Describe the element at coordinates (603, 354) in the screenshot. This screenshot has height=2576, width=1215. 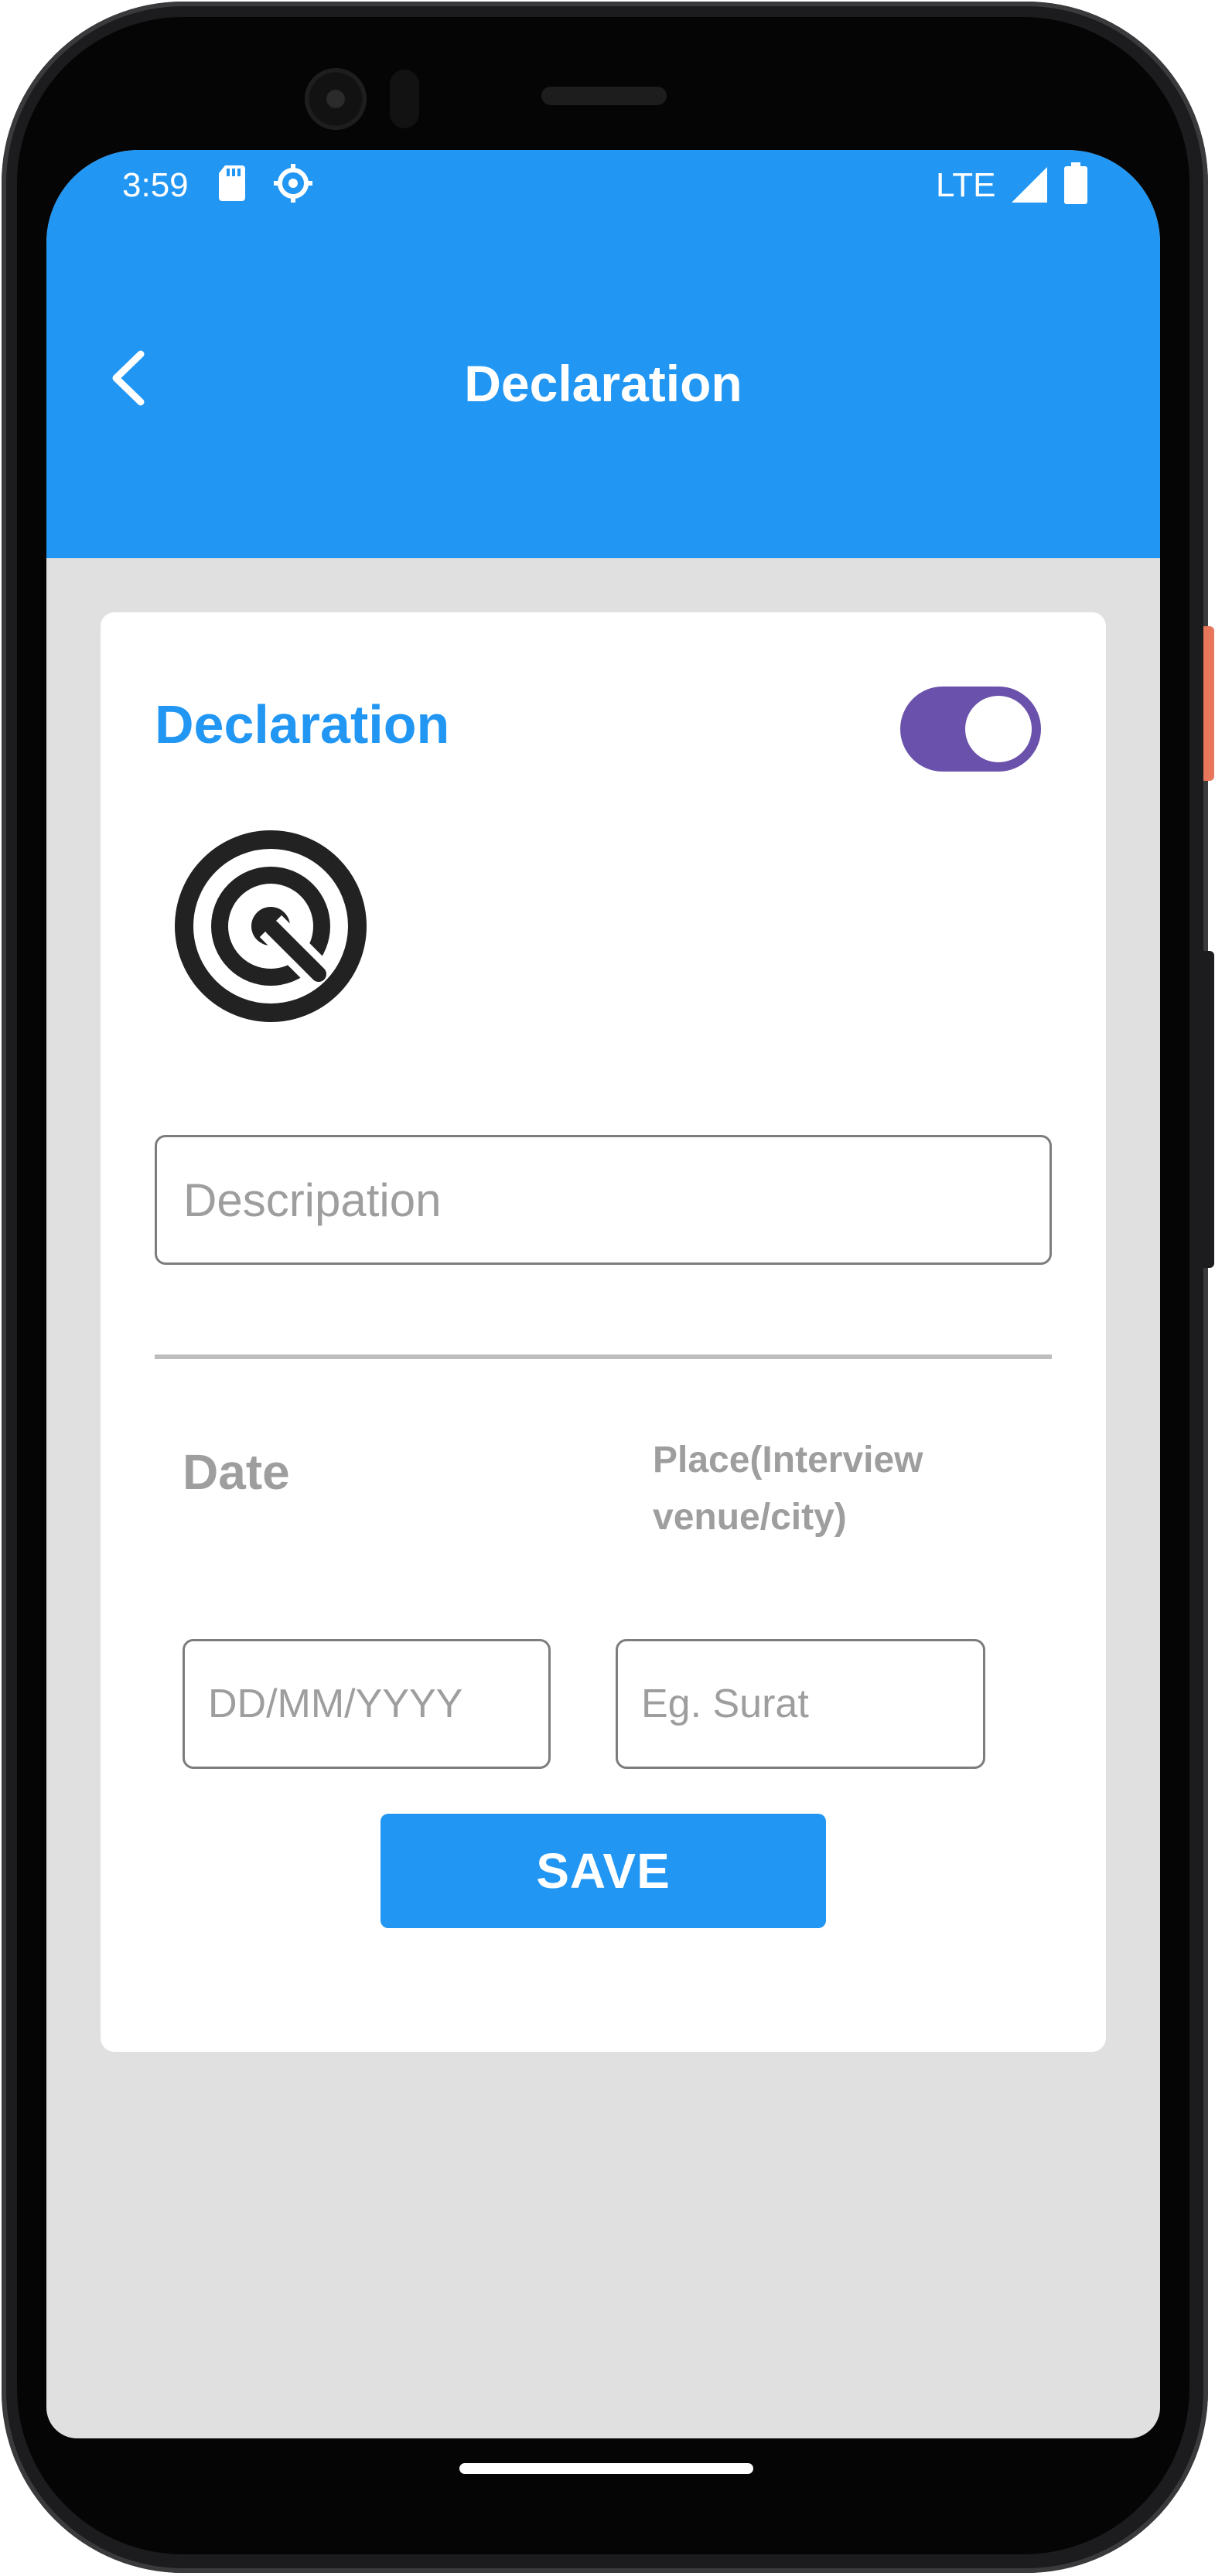
I see `app-bar: 3:59 LTE Declaration` at that location.